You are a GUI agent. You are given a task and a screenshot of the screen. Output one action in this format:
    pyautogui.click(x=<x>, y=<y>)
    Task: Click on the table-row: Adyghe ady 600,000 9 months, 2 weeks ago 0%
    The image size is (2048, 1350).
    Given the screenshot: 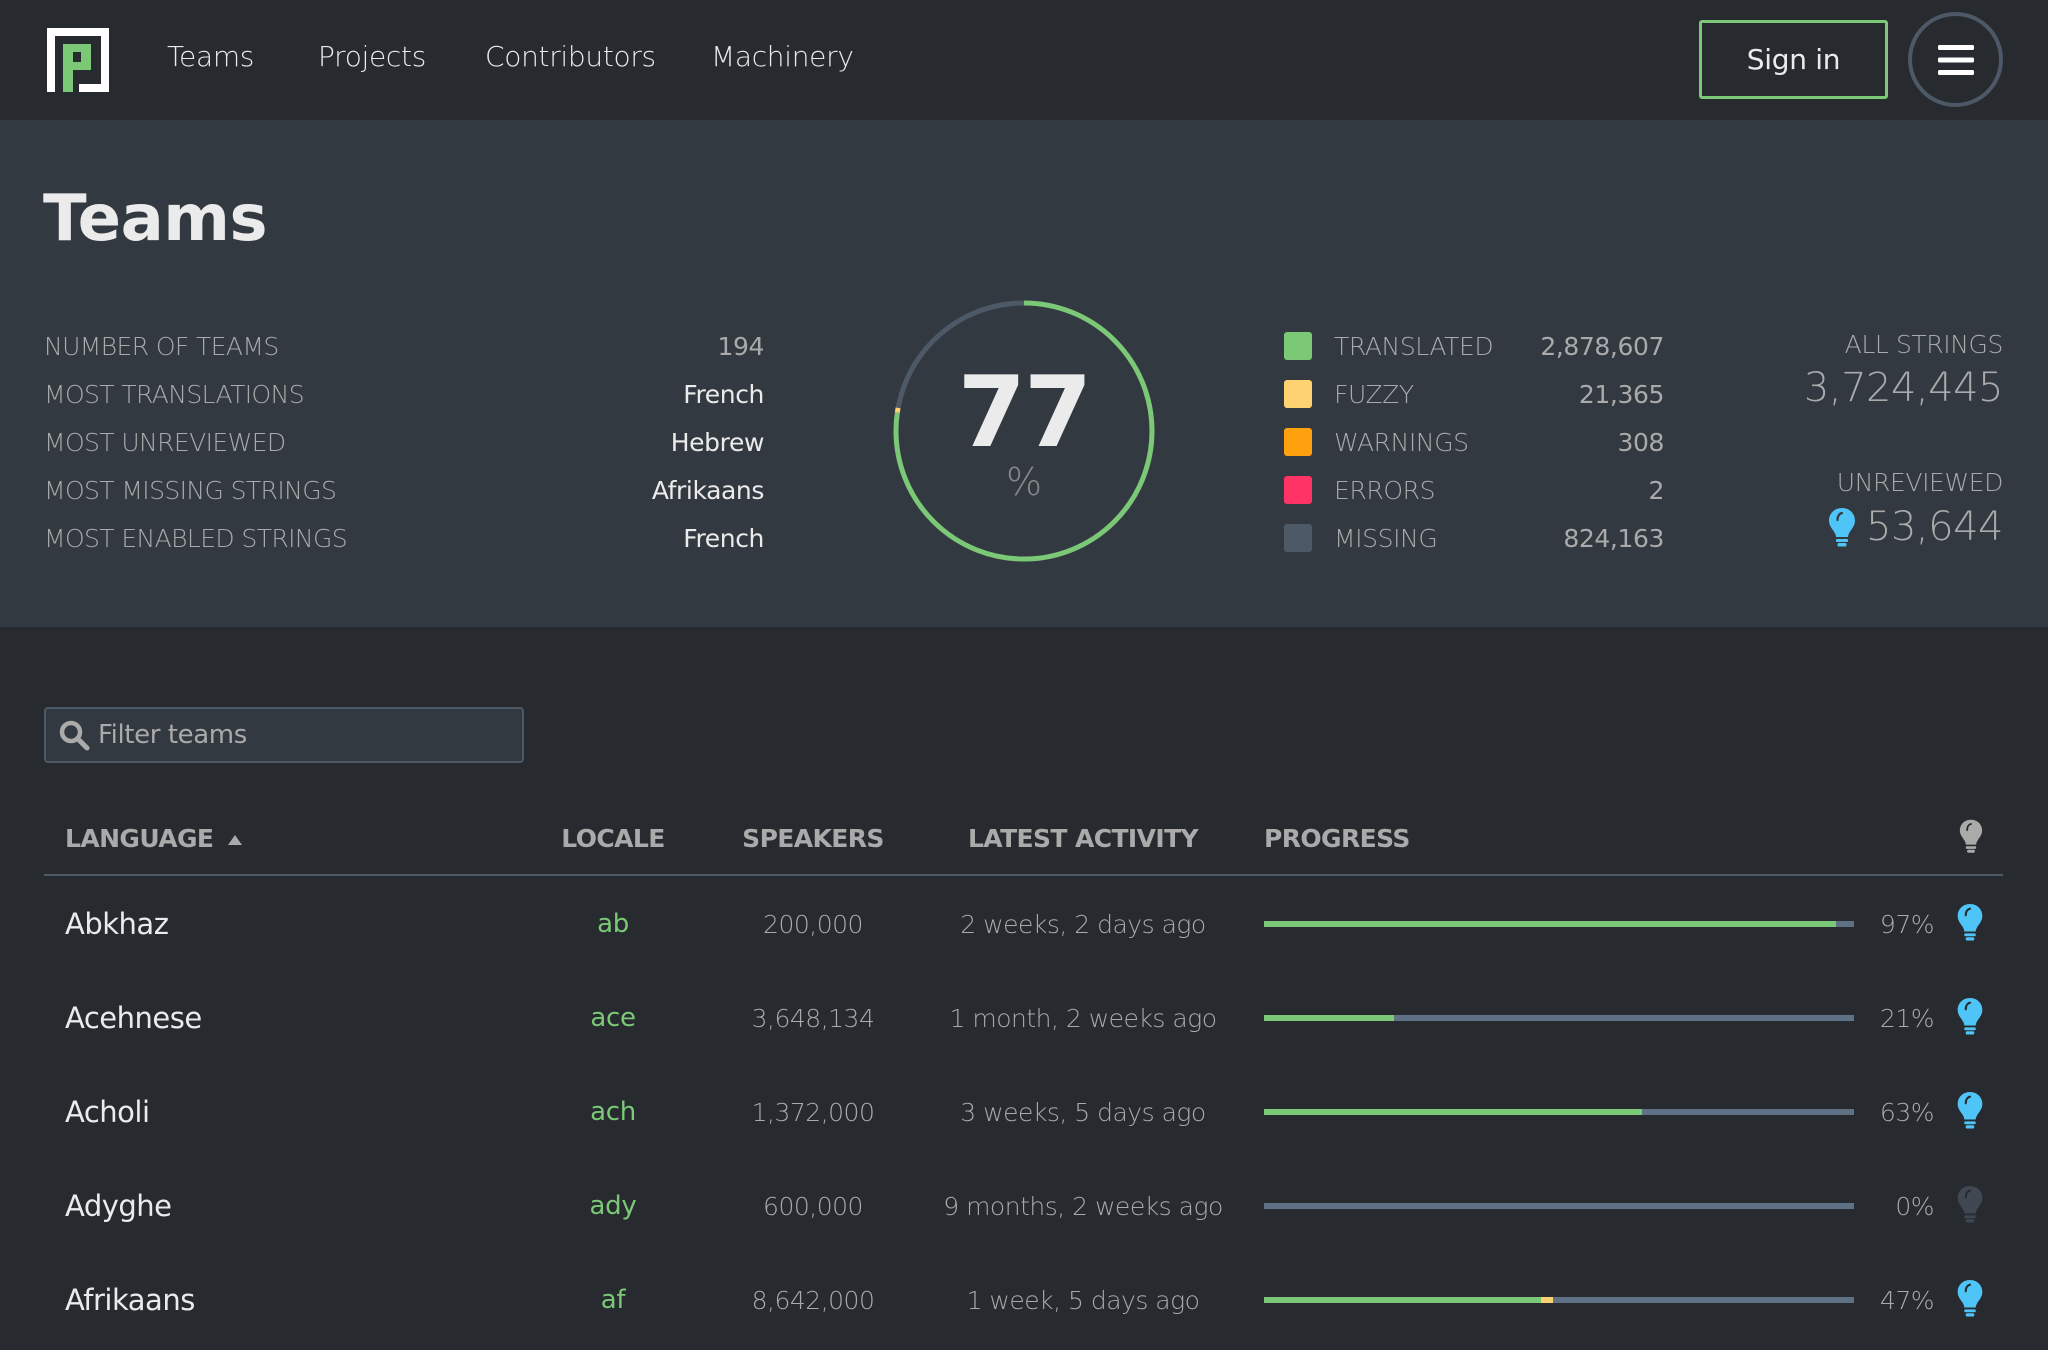 What is the action you would take?
    pyautogui.click(x=1023, y=1206)
    